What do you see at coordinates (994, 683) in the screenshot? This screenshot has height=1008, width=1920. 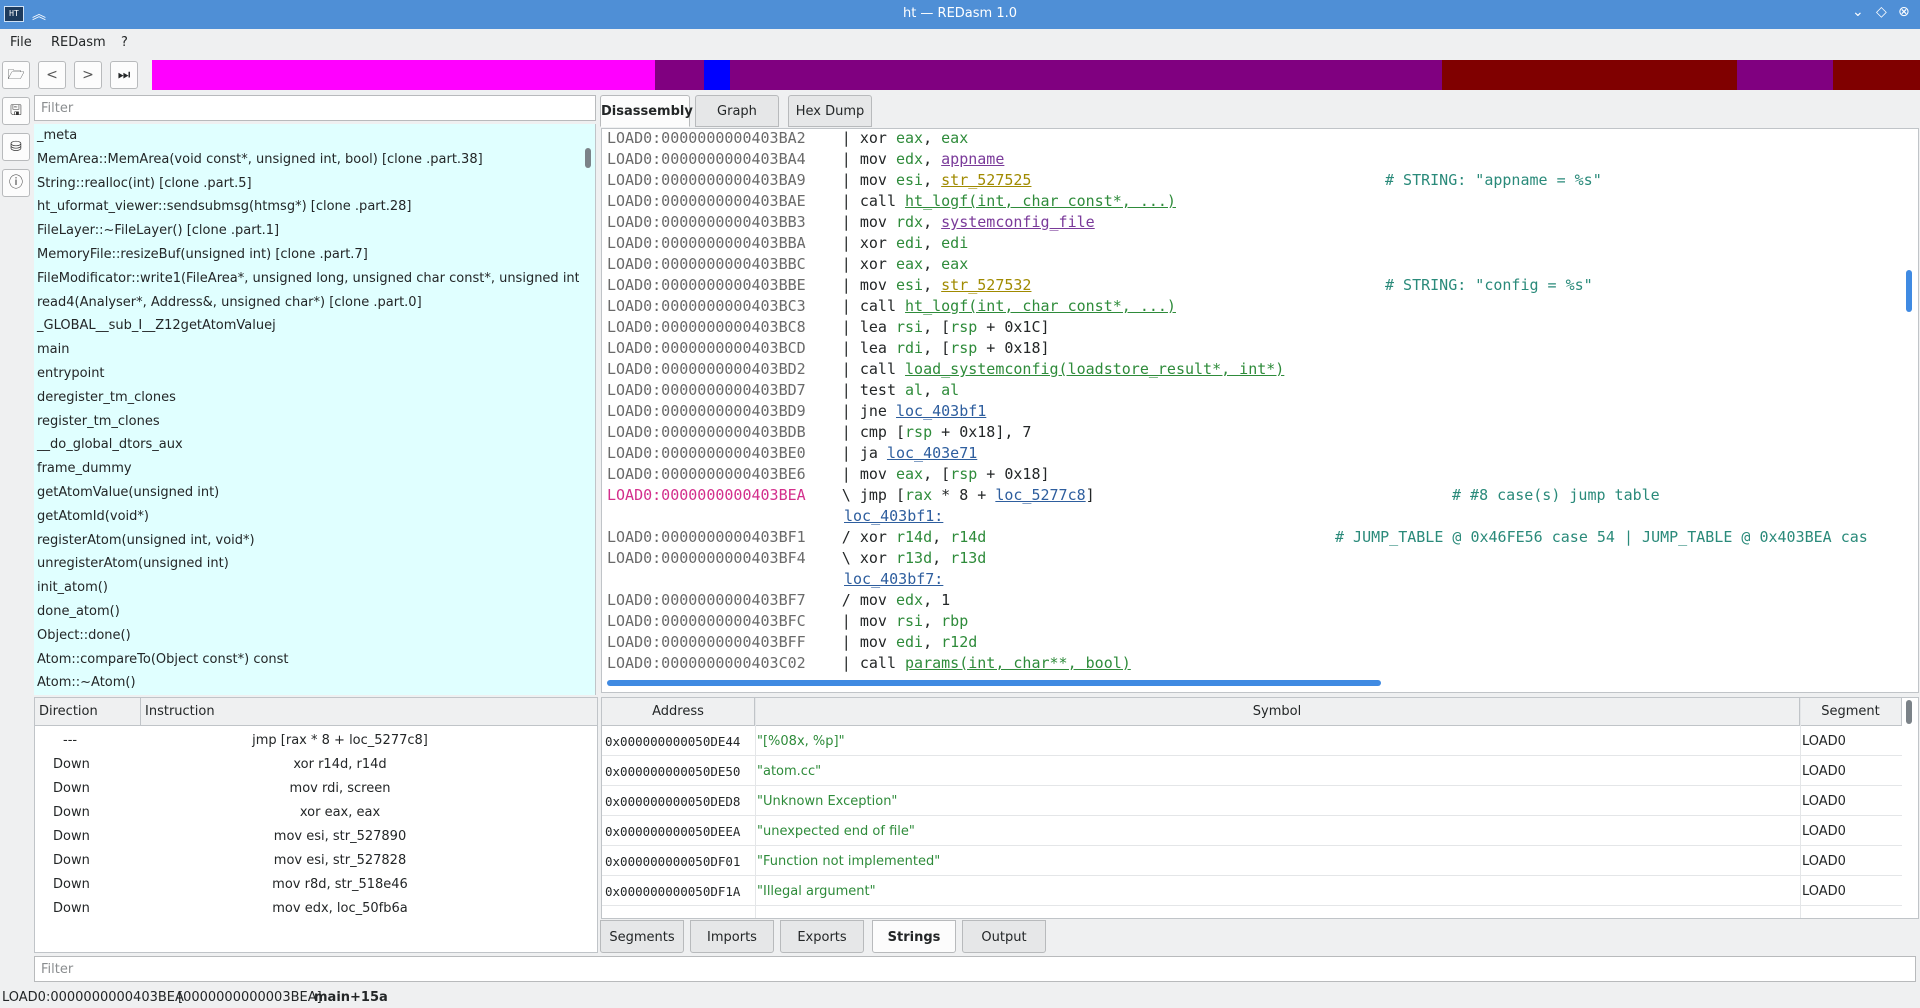 I see `disassembly-hscroll` at bounding box center [994, 683].